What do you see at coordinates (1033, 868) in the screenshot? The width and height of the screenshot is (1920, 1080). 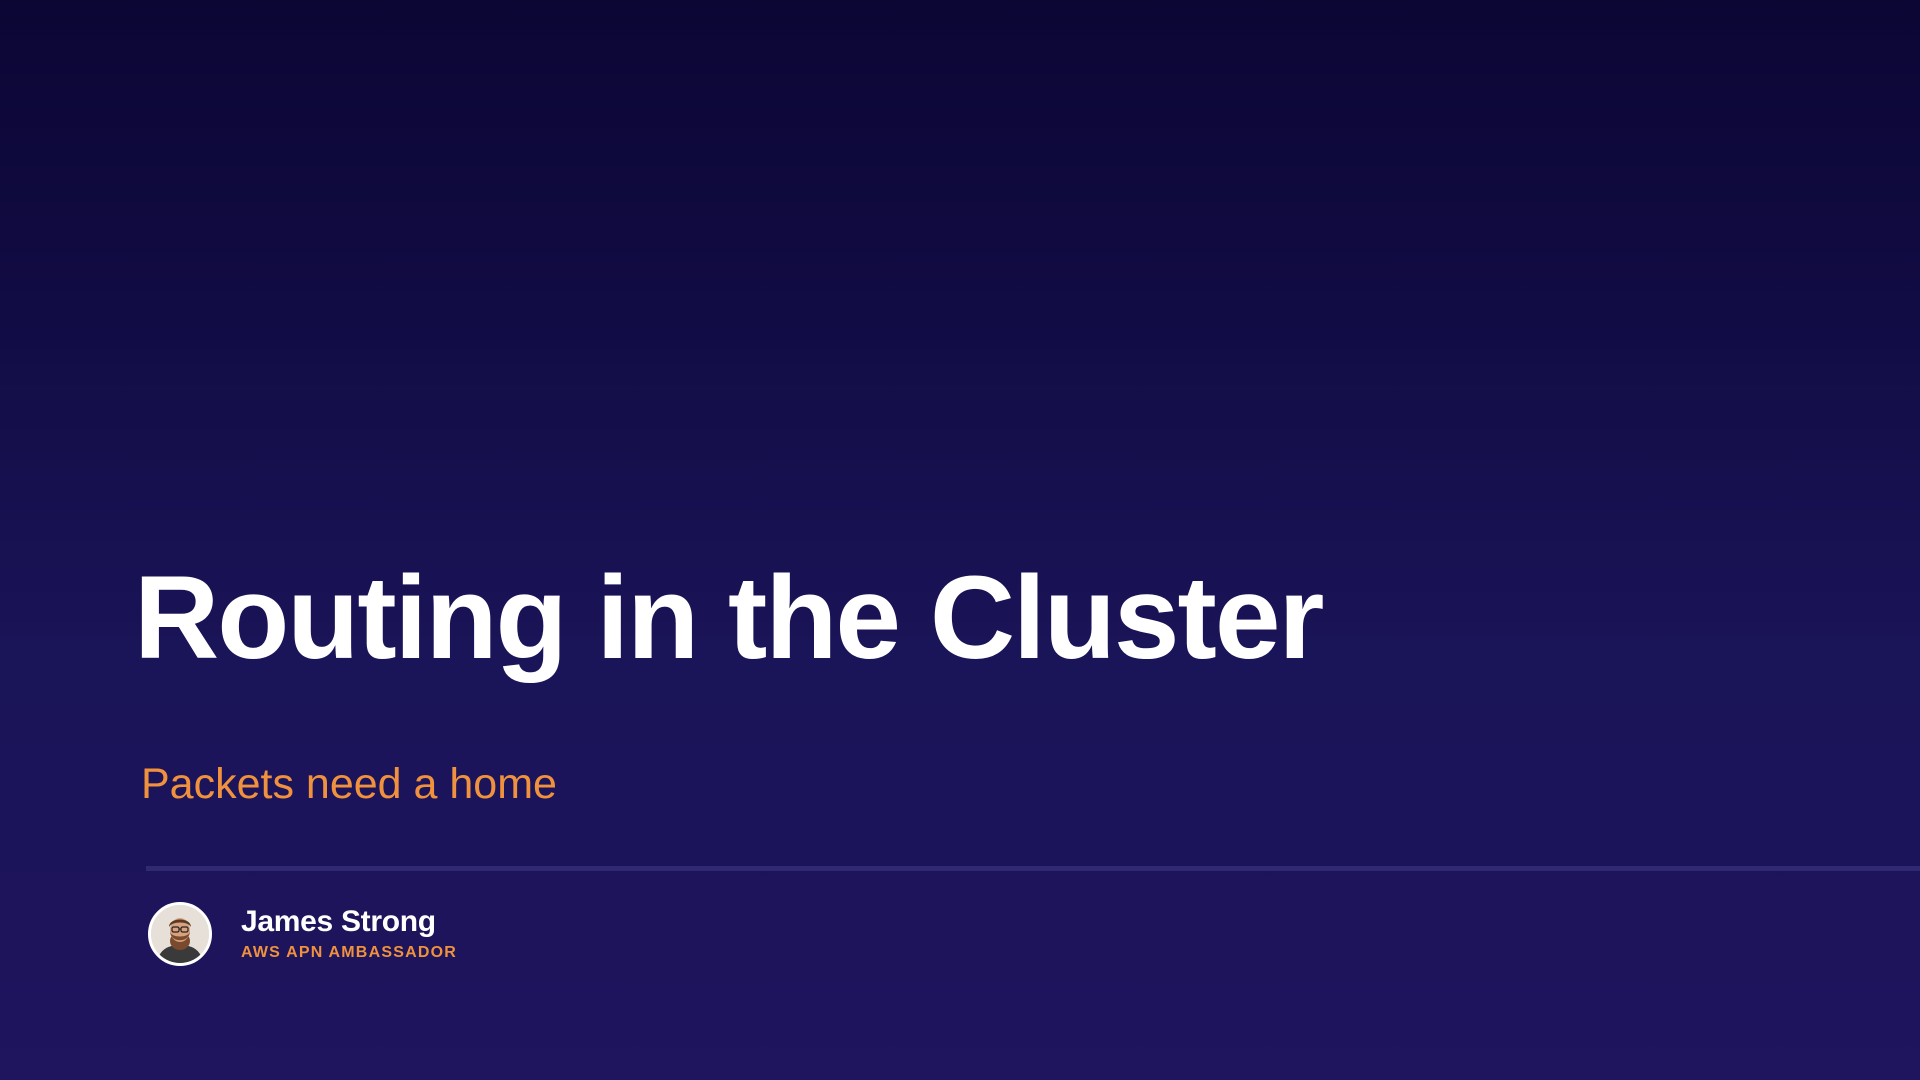 I see `divider` at bounding box center [1033, 868].